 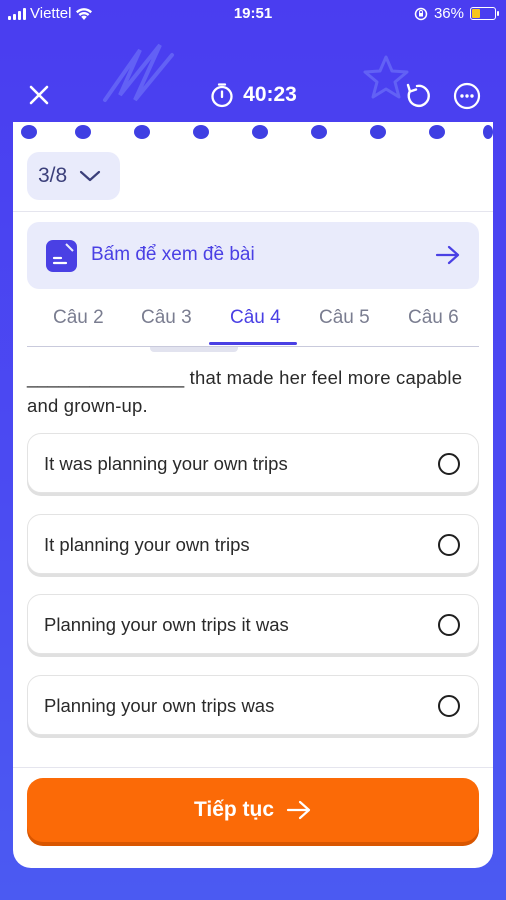 I want to click on tabs-divider, so click(x=253, y=346).